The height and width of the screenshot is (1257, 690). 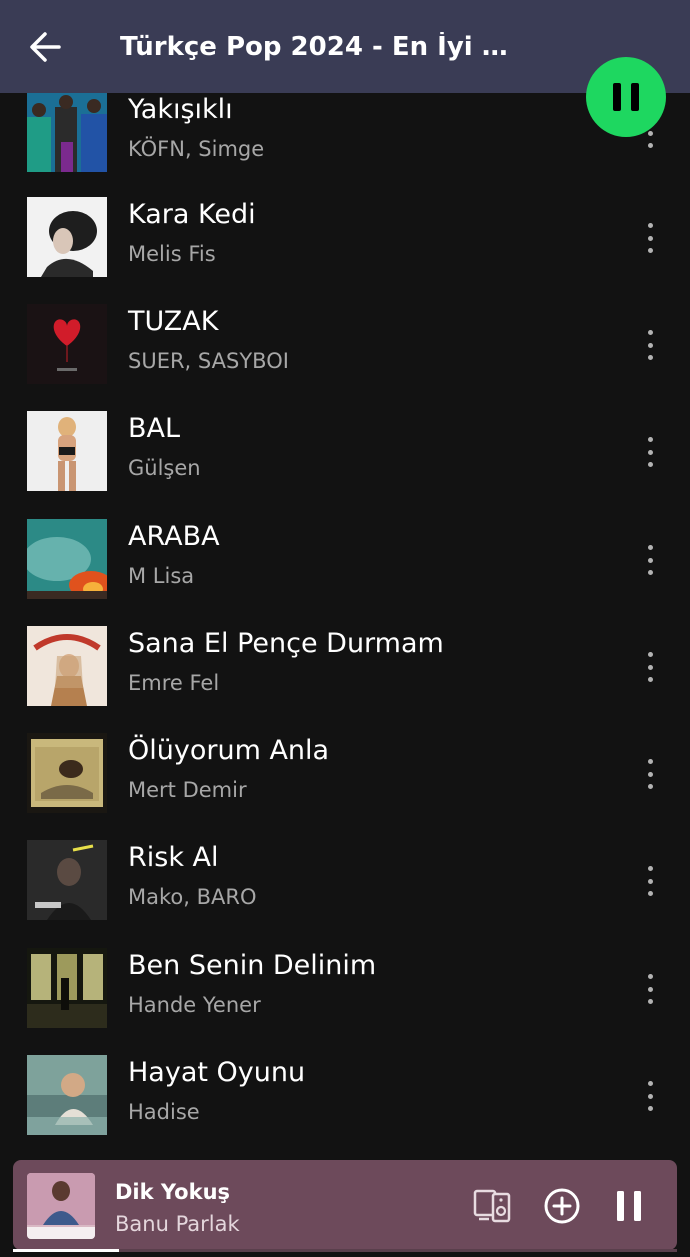 I want to click on track-row: Kara Kedi Melis Fis, so click(x=345, y=250).